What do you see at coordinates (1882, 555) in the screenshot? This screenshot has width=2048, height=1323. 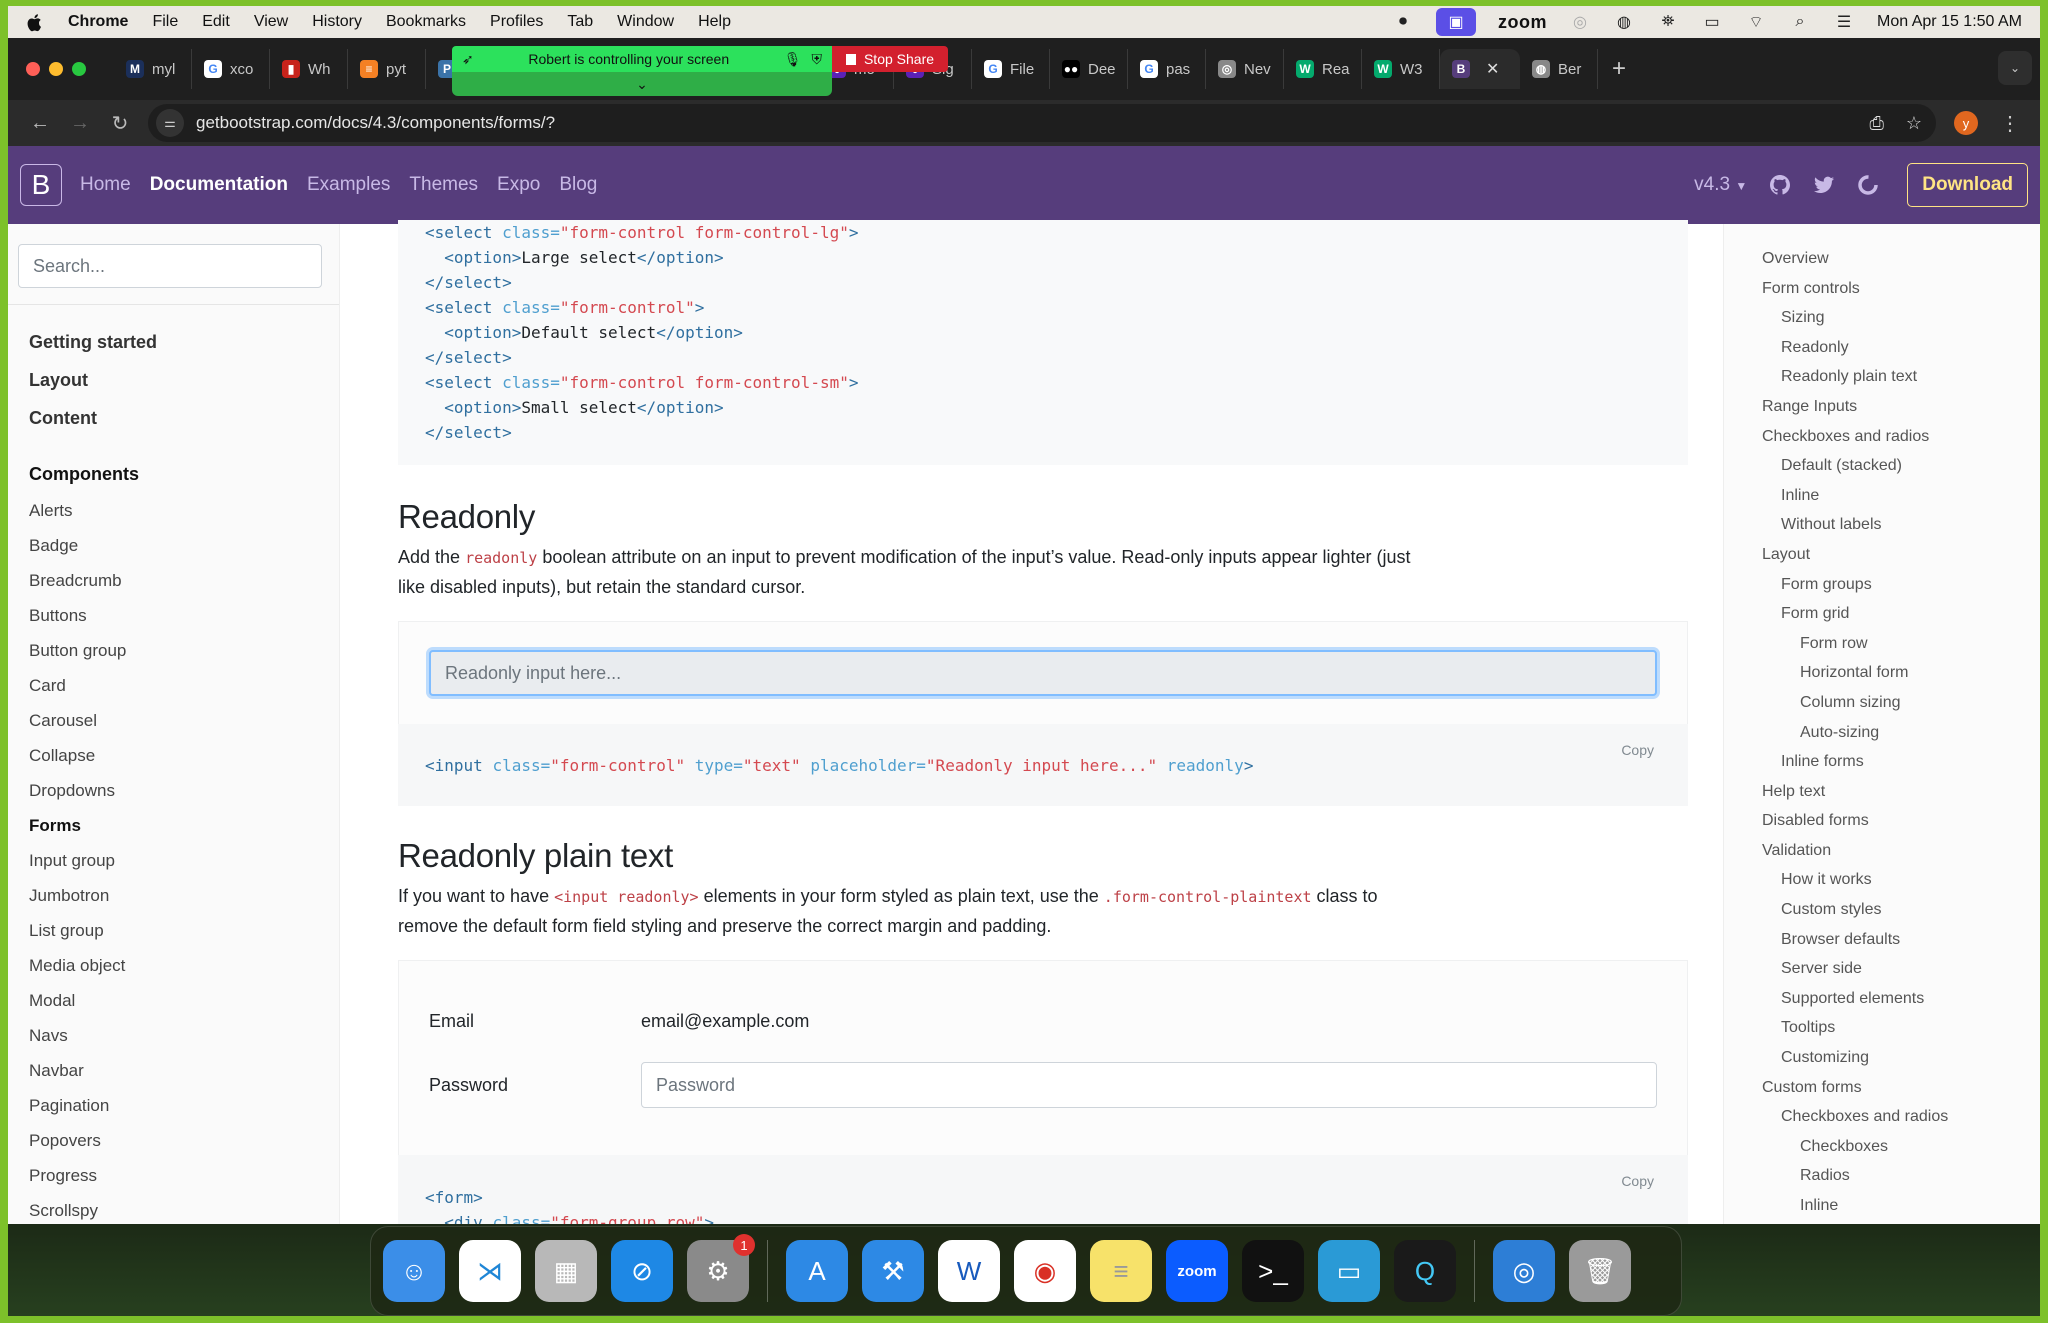 I see `toc-link: Layout` at bounding box center [1882, 555].